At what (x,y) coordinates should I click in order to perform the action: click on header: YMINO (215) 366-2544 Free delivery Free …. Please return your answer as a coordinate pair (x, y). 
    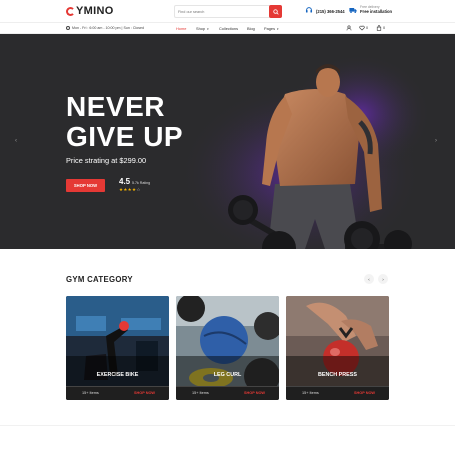
    Looking at the image, I should click on (227, 11).